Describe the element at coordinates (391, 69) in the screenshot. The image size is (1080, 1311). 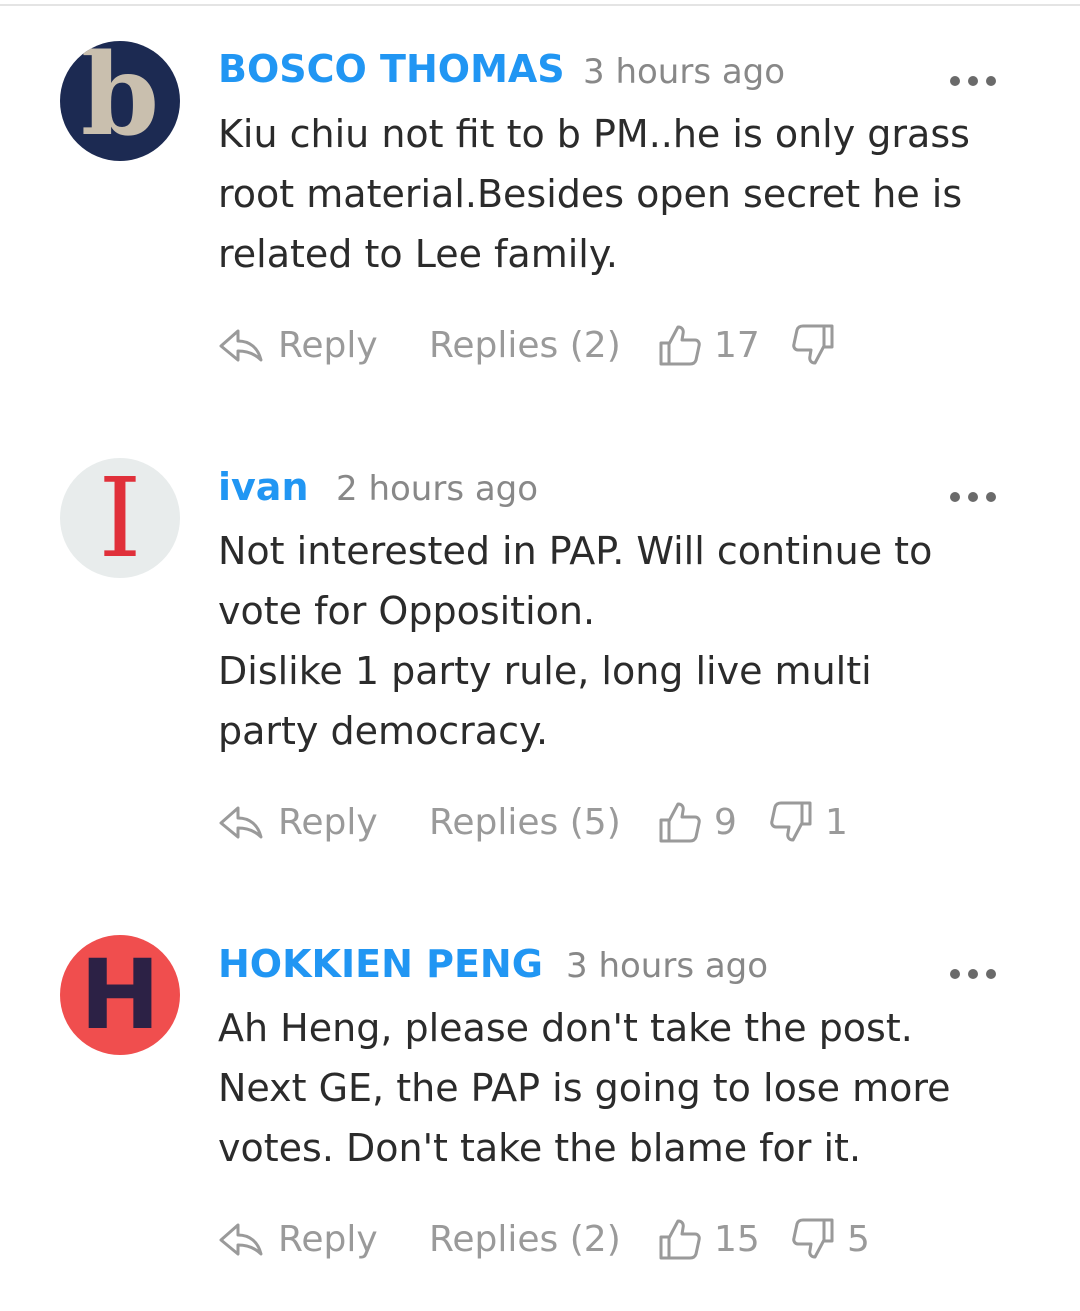
I see `author-name: BOSCO THOMAS` at that location.